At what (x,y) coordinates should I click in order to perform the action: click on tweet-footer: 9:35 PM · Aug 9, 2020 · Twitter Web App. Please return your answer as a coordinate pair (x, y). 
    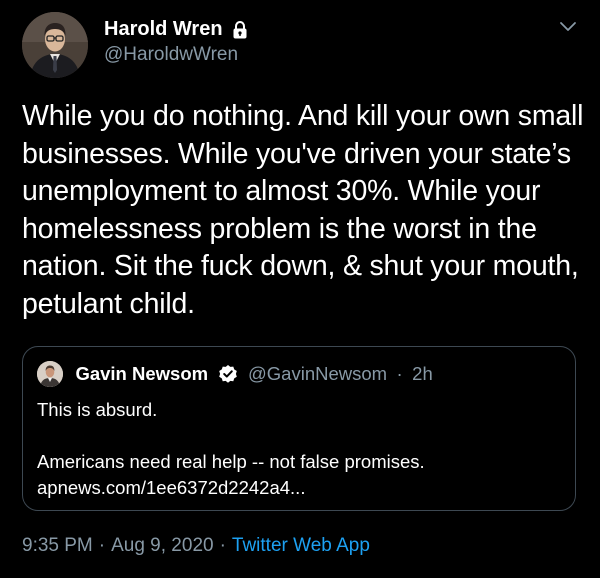
    Looking at the image, I should click on (196, 546).